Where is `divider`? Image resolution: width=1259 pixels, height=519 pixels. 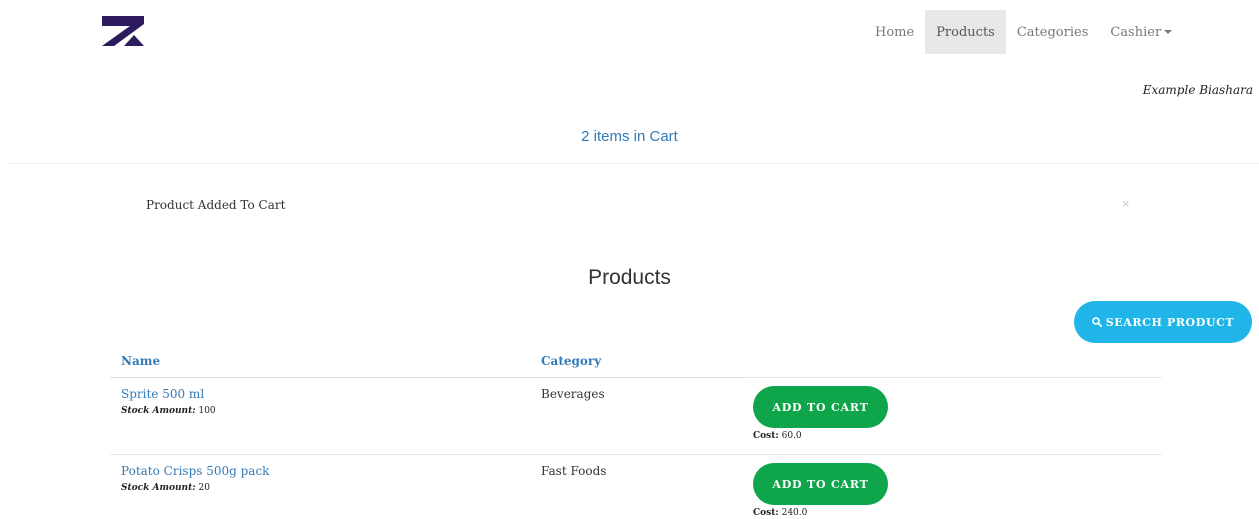
divider is located at coordinates (634, 163).